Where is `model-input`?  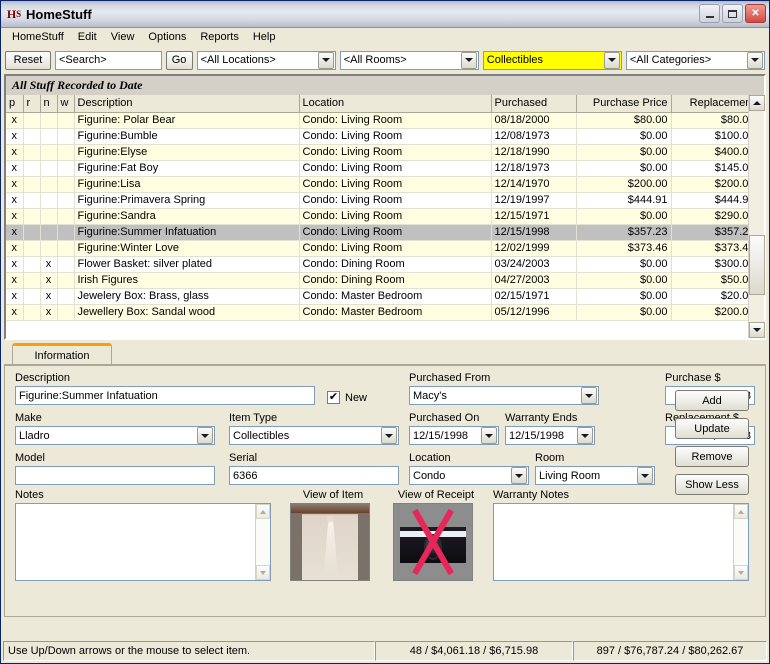 model-input is located at coordinates (115, 475).